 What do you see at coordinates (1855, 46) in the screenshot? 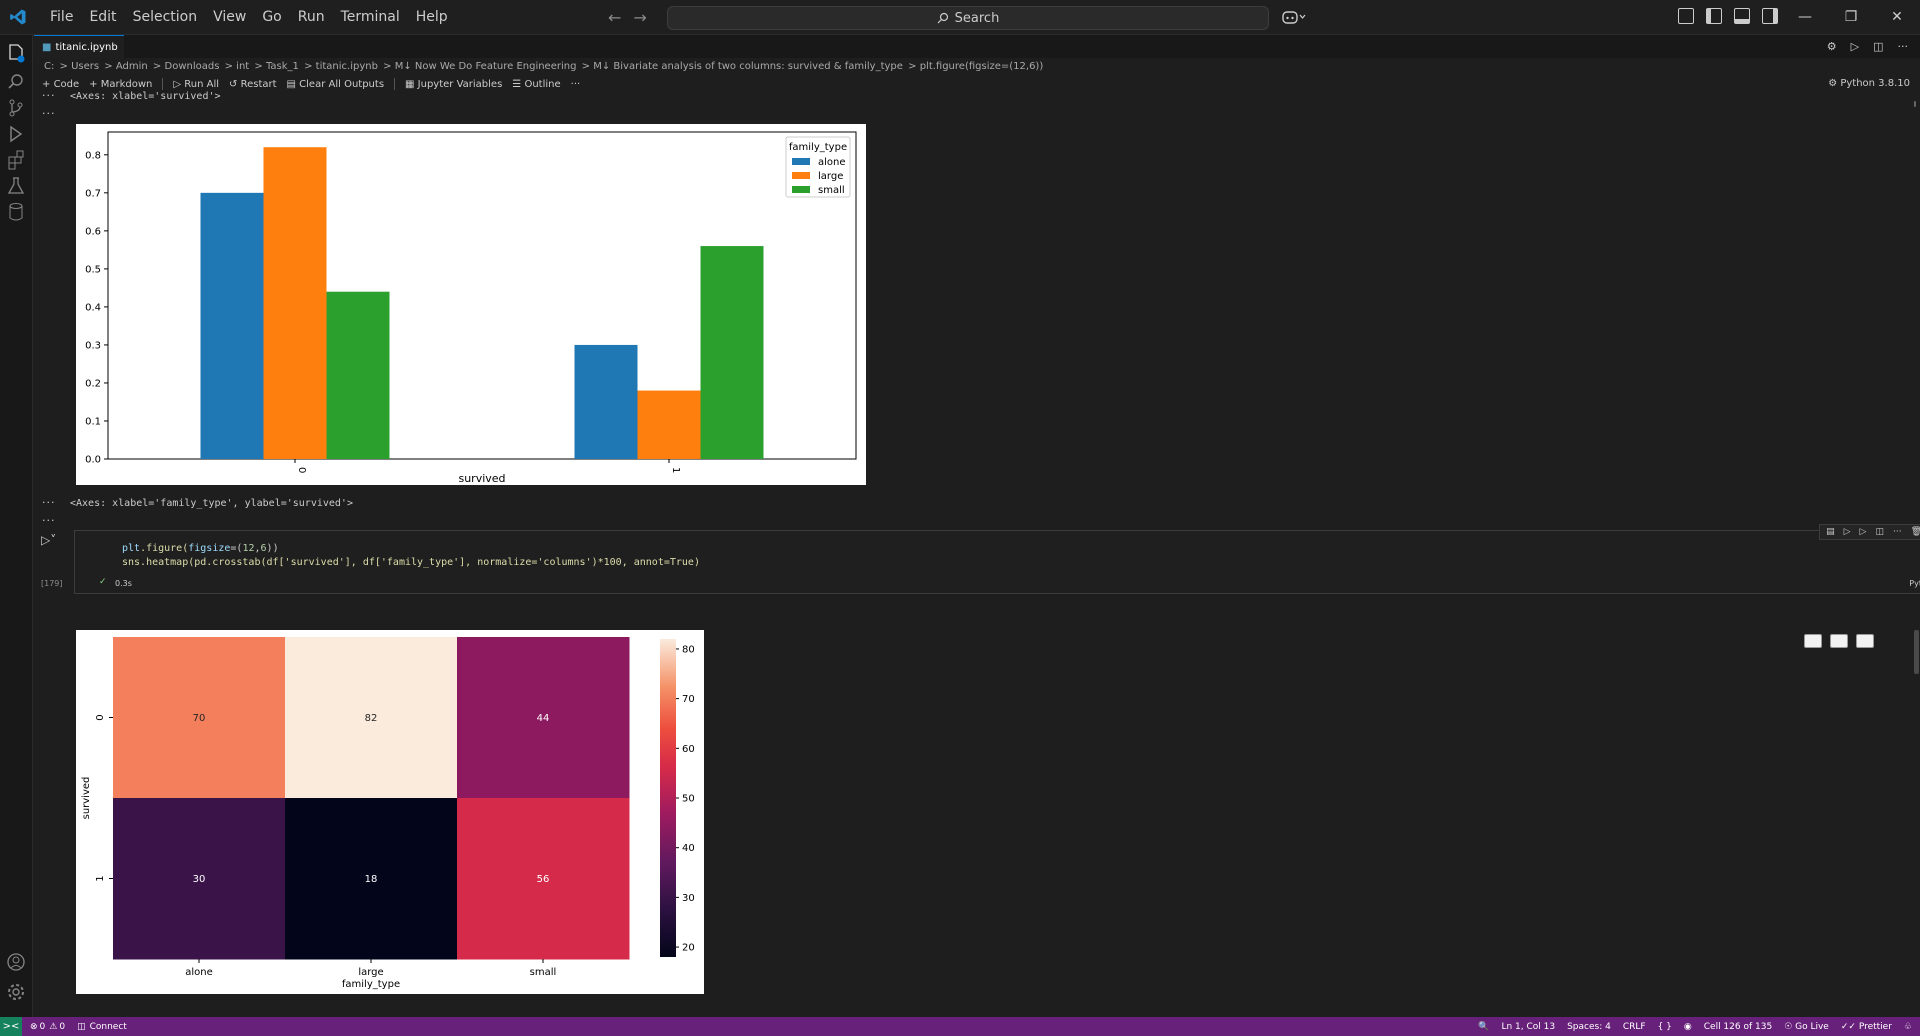
I see `run-icon: ▷` at bounding box center [1855, 46].